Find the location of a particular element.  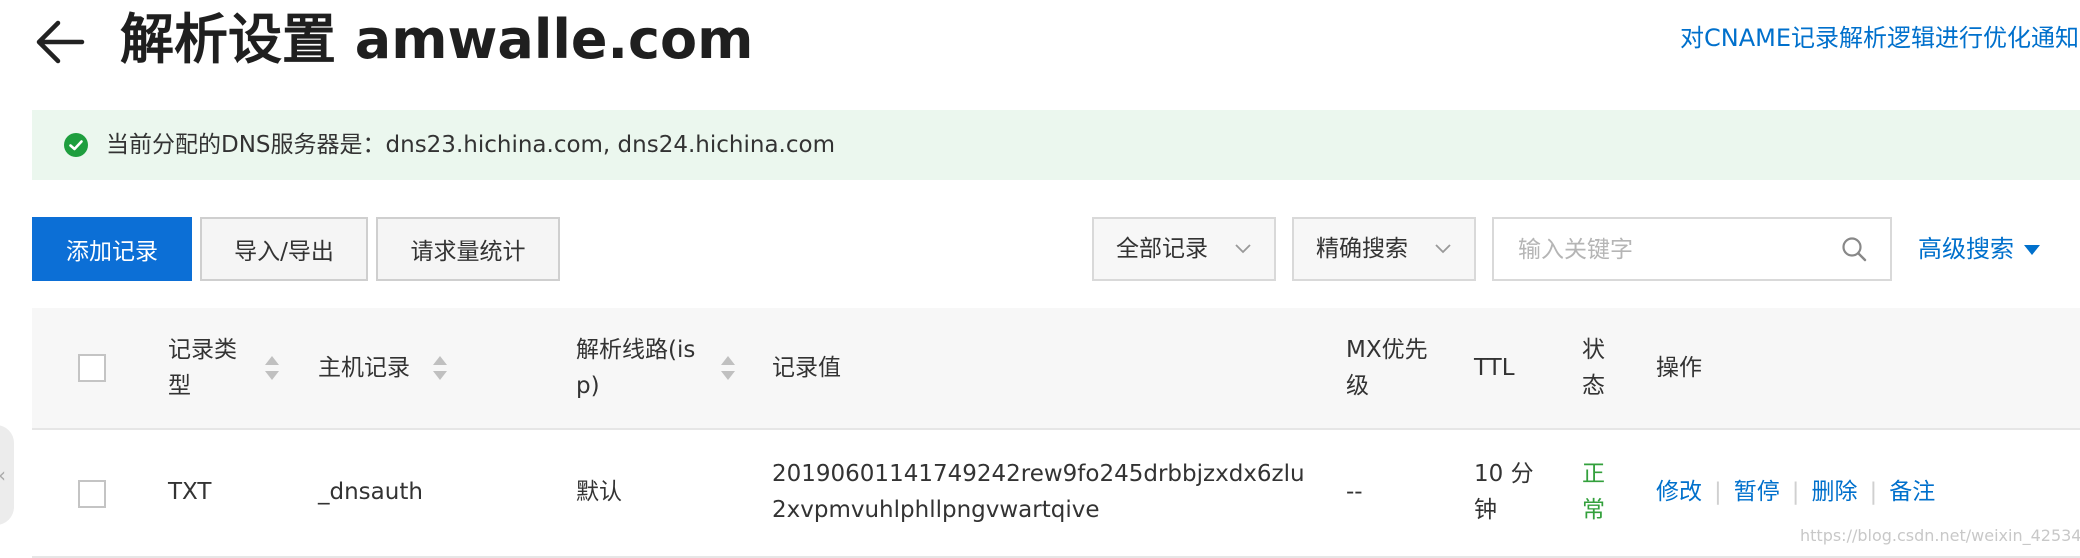

header-host: 主机记录 is located at coordinates (364, 368).